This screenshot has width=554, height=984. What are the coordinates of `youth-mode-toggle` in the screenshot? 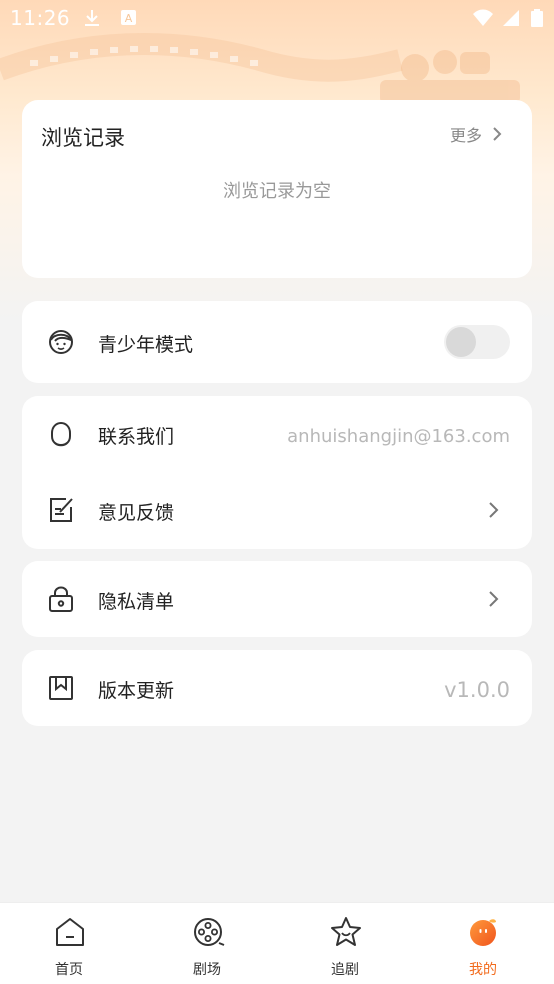 It's located at (477, 342).